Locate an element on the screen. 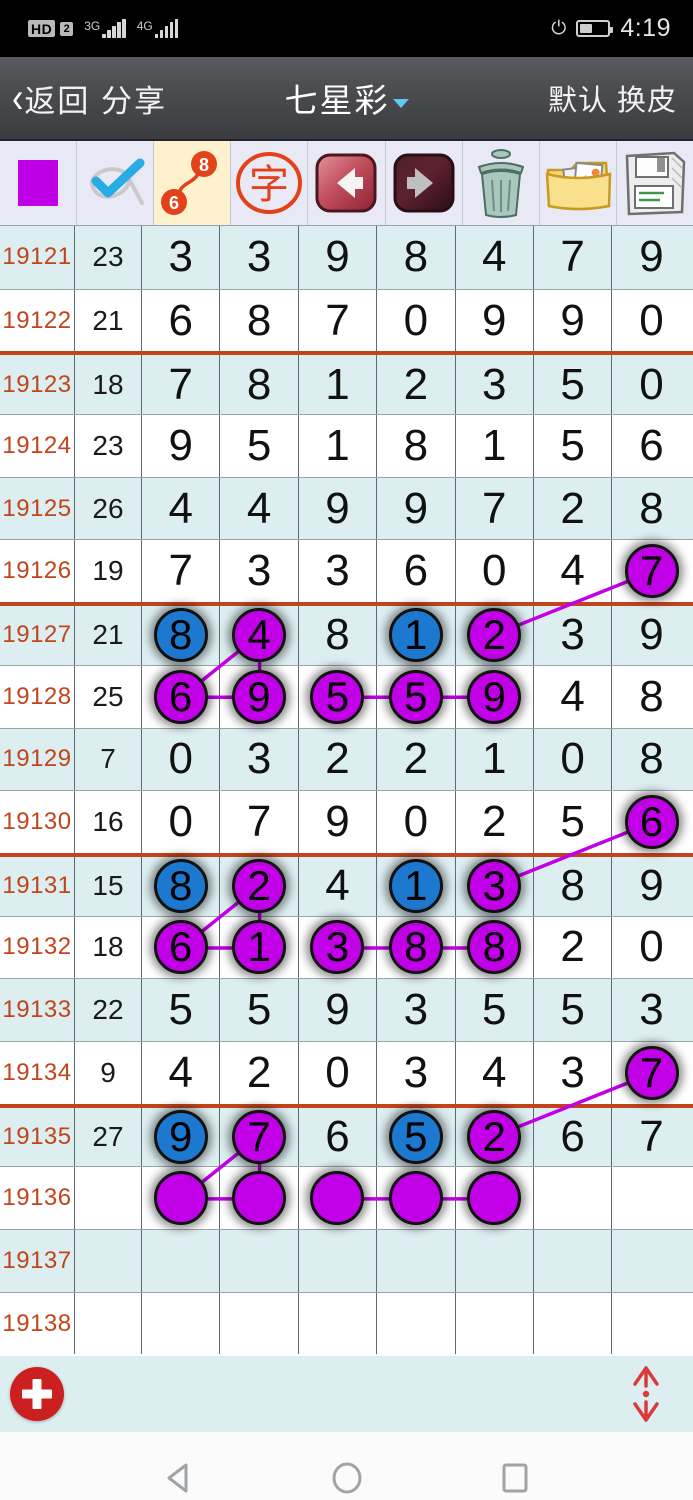 This screenshot has height=1500, width=693. table-row: 19128 25 6 9 5 5 9 4 8 is located at coordinates (346, 696).